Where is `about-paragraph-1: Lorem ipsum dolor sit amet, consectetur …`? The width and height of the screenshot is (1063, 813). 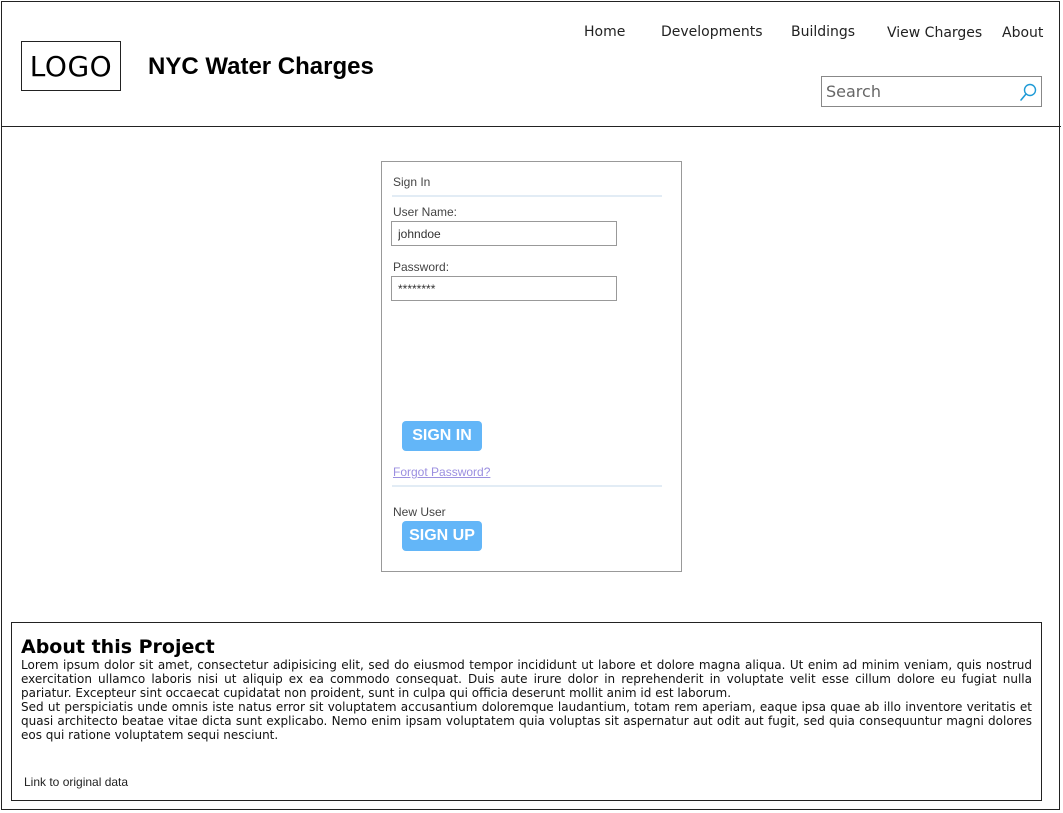
about-paragraph-1: Lorem ipsum dolor sit amet, consectetur … is located at coordinates (526, 679).